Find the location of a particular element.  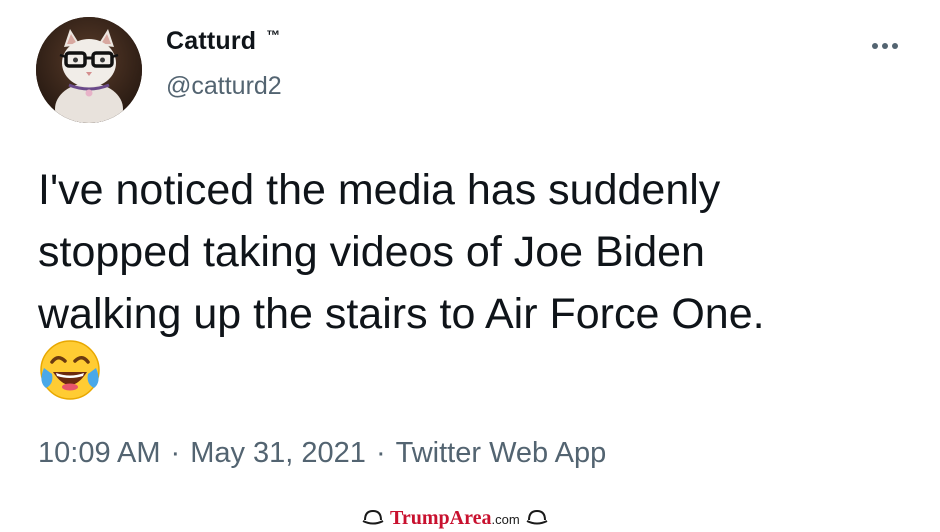

face-with-tears-of-joy-icon is located at coordinates (70, 370).